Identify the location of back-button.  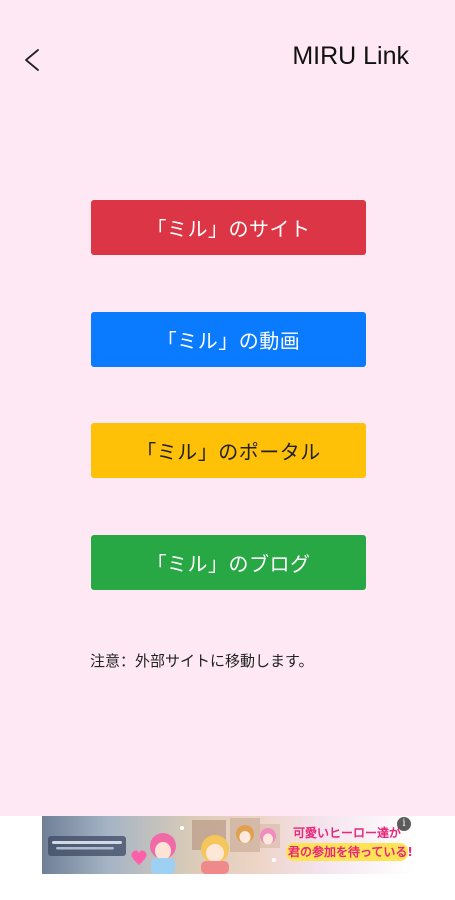
(32, 60).